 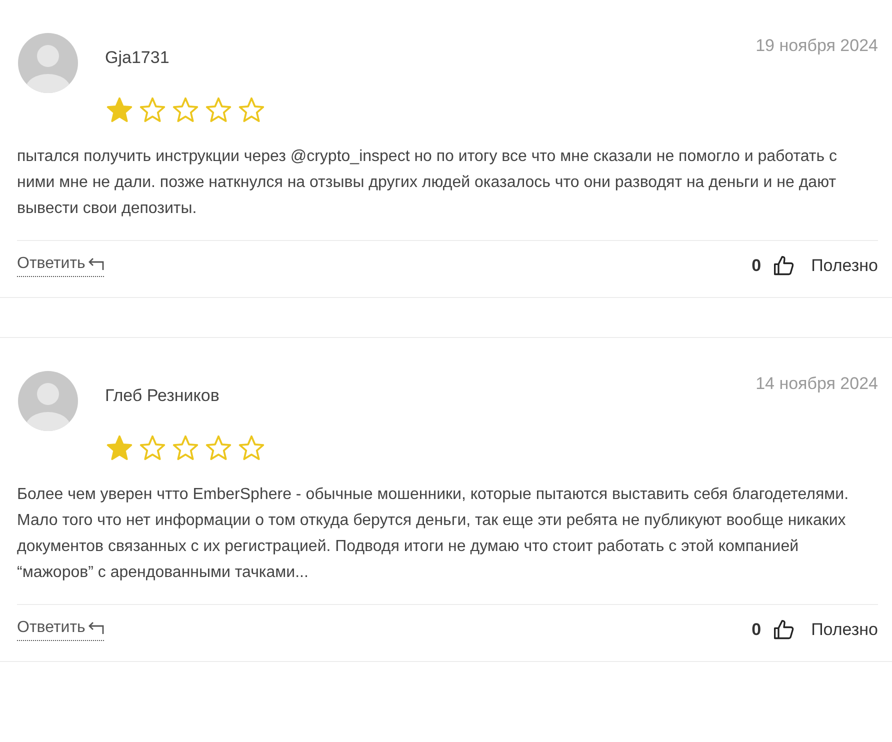 What do you see at coordinates (817, 383) in the screenshot?
I see `review-date: 14 ноября 2024` at bounding box center [817, 383].